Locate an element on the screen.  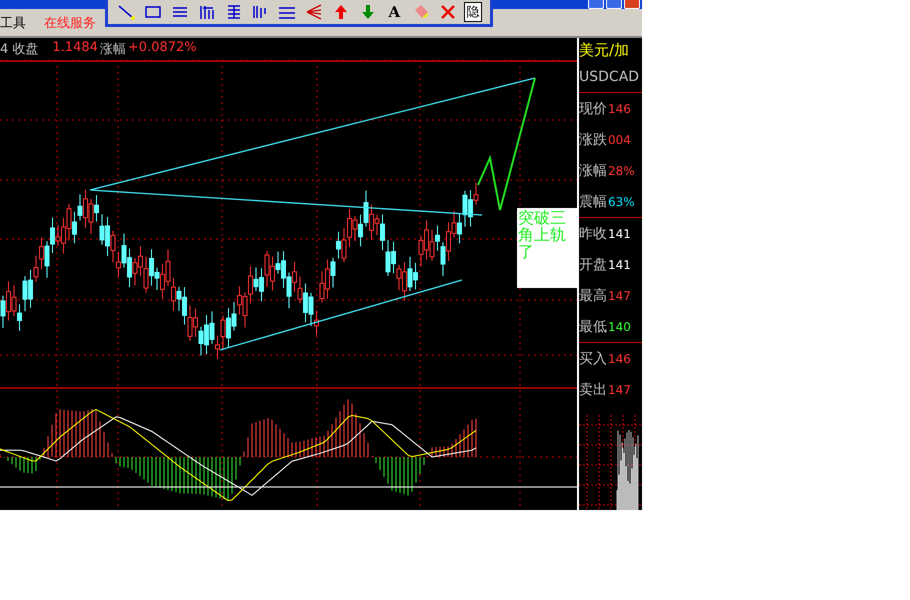
quote-label: 涨幅 is located at coordinates (593, 171).